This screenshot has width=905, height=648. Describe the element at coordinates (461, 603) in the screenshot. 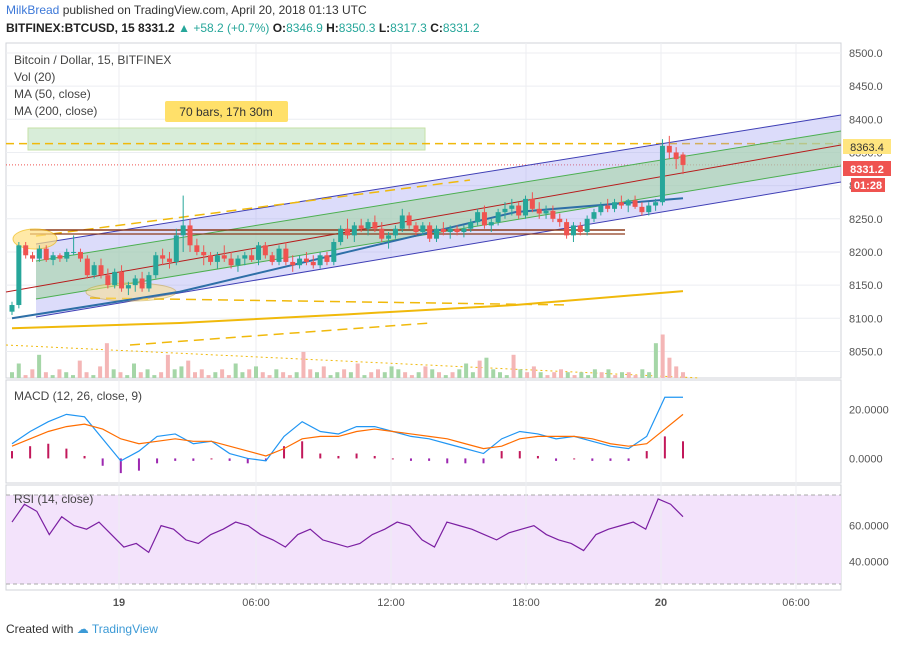

I see `time-axis: 19 06:00 12:00 18:00 20 06:00` at that location.